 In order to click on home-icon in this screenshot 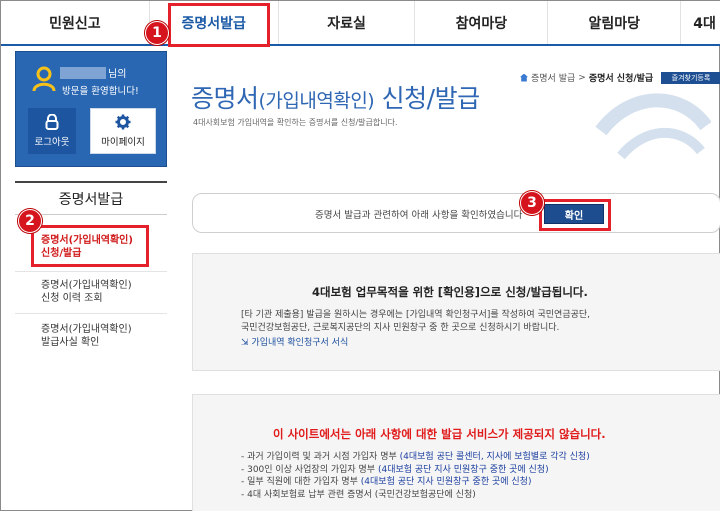, I will do `click(524, 77)`.